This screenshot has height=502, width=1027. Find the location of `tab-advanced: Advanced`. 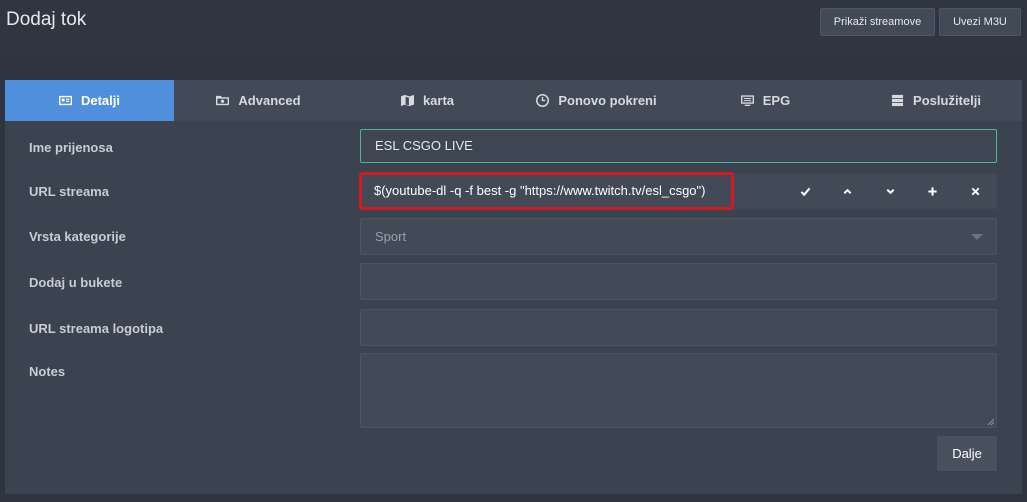

tab-advanced: Advanced is located at coordinates (258, 100).